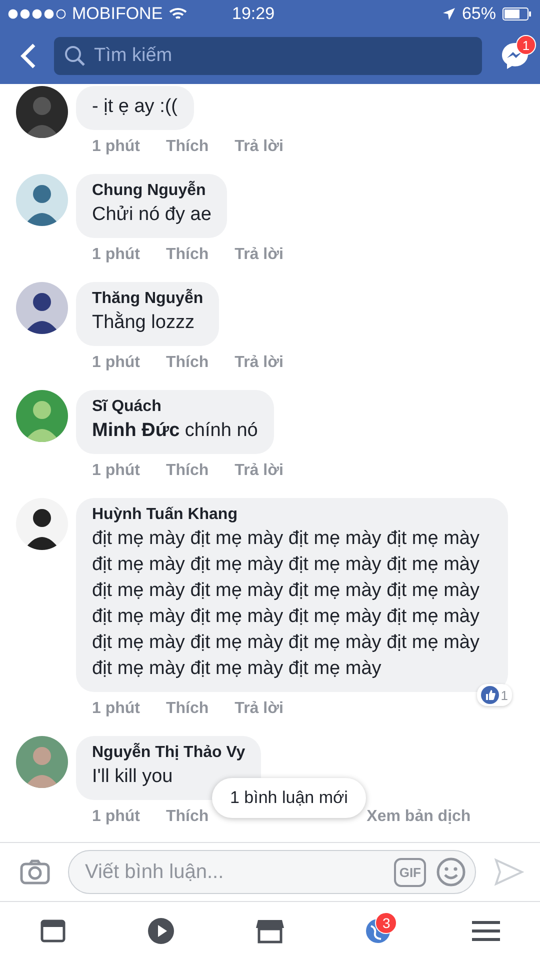  I want to click on back-icon, so click(28, 56).